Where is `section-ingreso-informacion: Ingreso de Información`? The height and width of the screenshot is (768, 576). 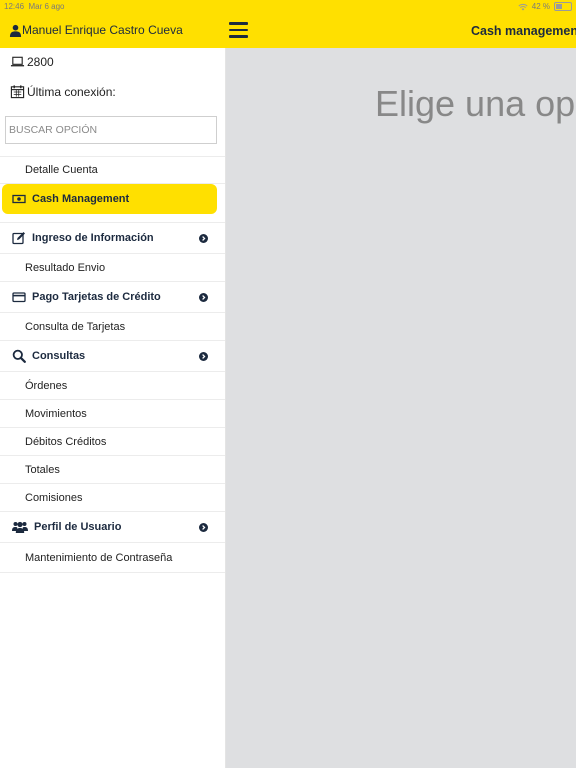 section-ingreso-informacion: Ingreso de Información is located at coordinates (112, 238).